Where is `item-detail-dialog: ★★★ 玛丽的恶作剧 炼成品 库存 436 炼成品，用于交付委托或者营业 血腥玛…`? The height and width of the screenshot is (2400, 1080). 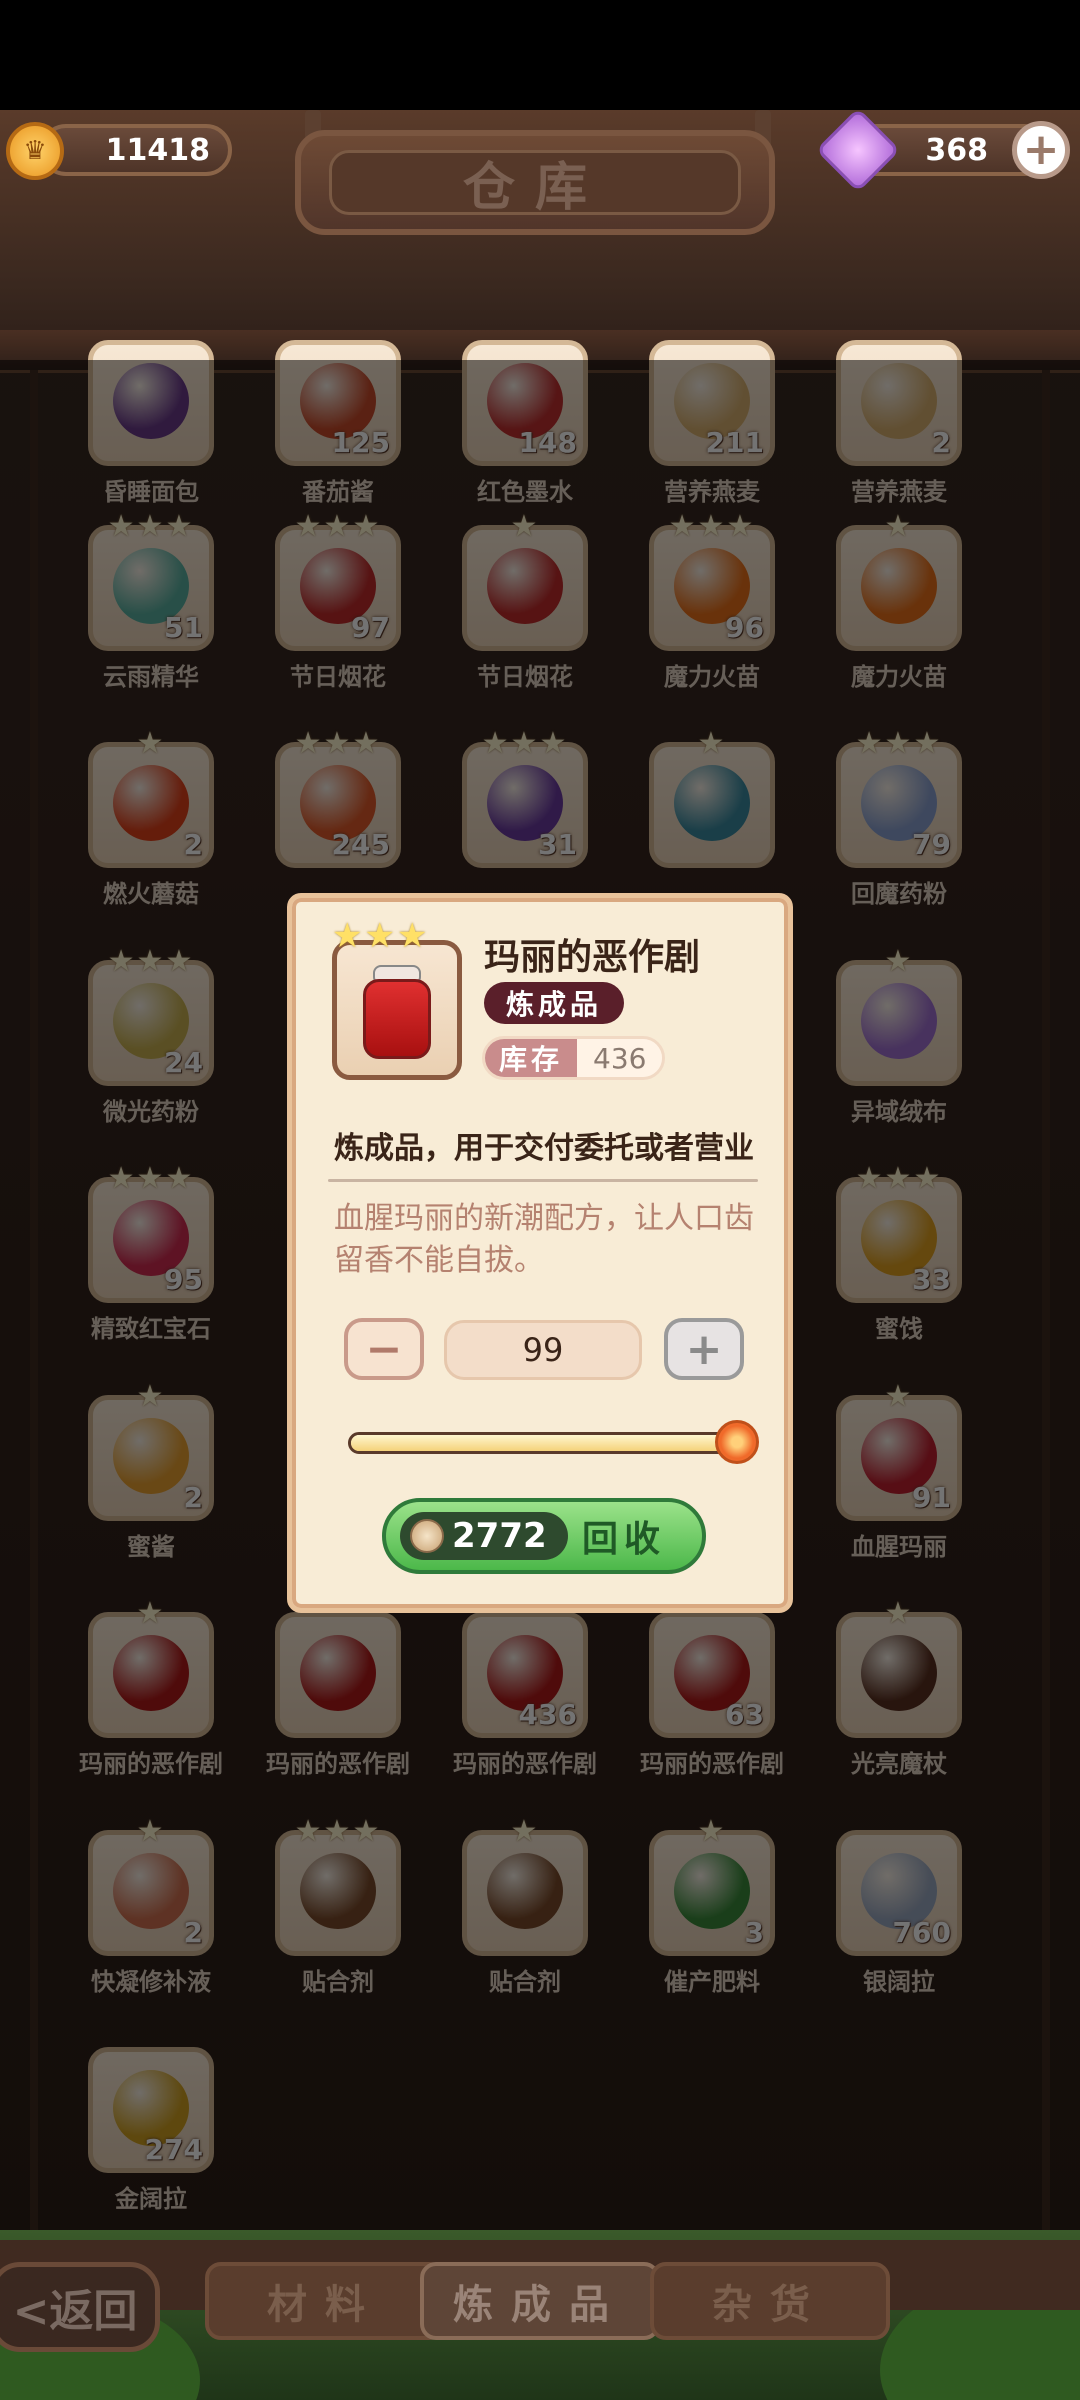
item-detail-dialog: ★★★ 玛丽的恶作剧 炼成品 库存 436 炼成品，用于交付委托或者营业 血腥玛… is located at coordinates (540, 1253).